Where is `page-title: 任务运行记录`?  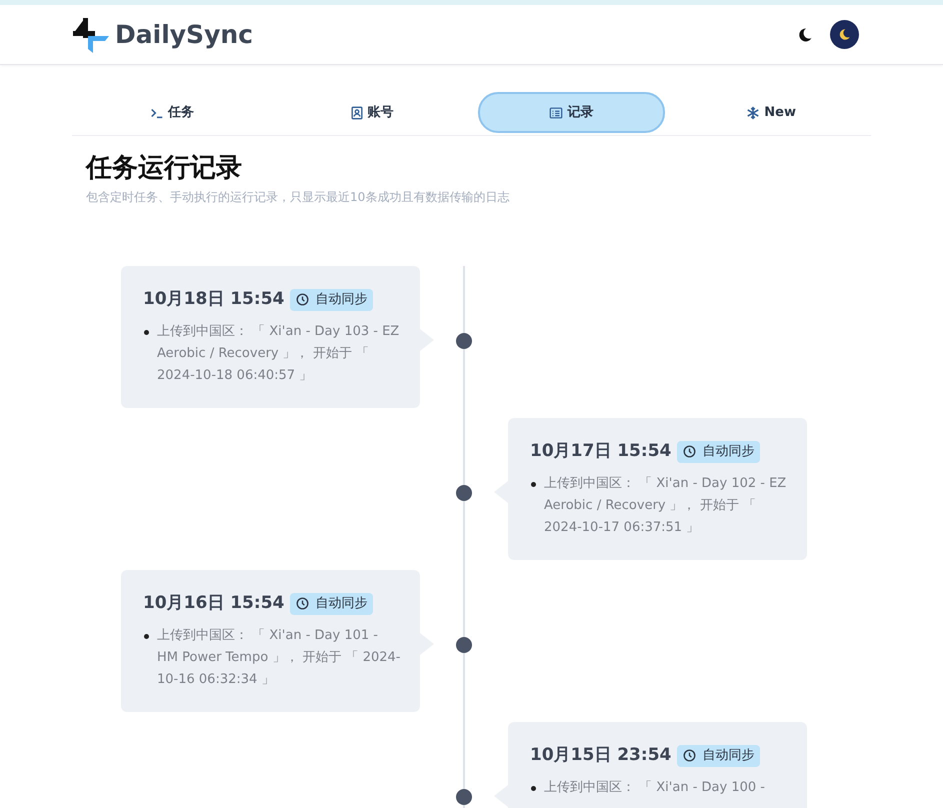 page-title: 任务运行记录 is located at coordinates (164, 168).